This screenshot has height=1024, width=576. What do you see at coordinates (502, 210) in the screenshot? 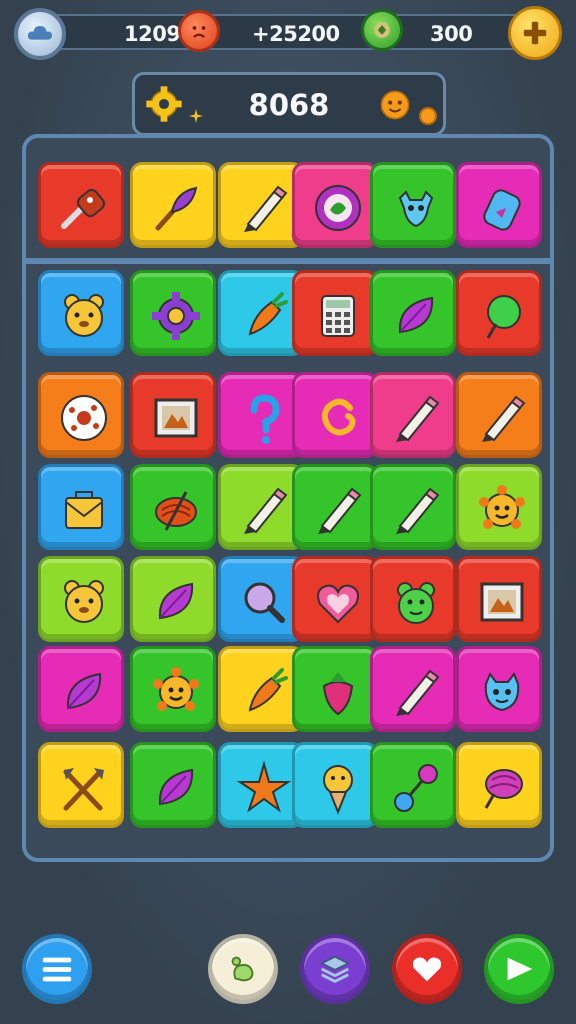
I see `bottle-icon` at bounding box center [502, 210].